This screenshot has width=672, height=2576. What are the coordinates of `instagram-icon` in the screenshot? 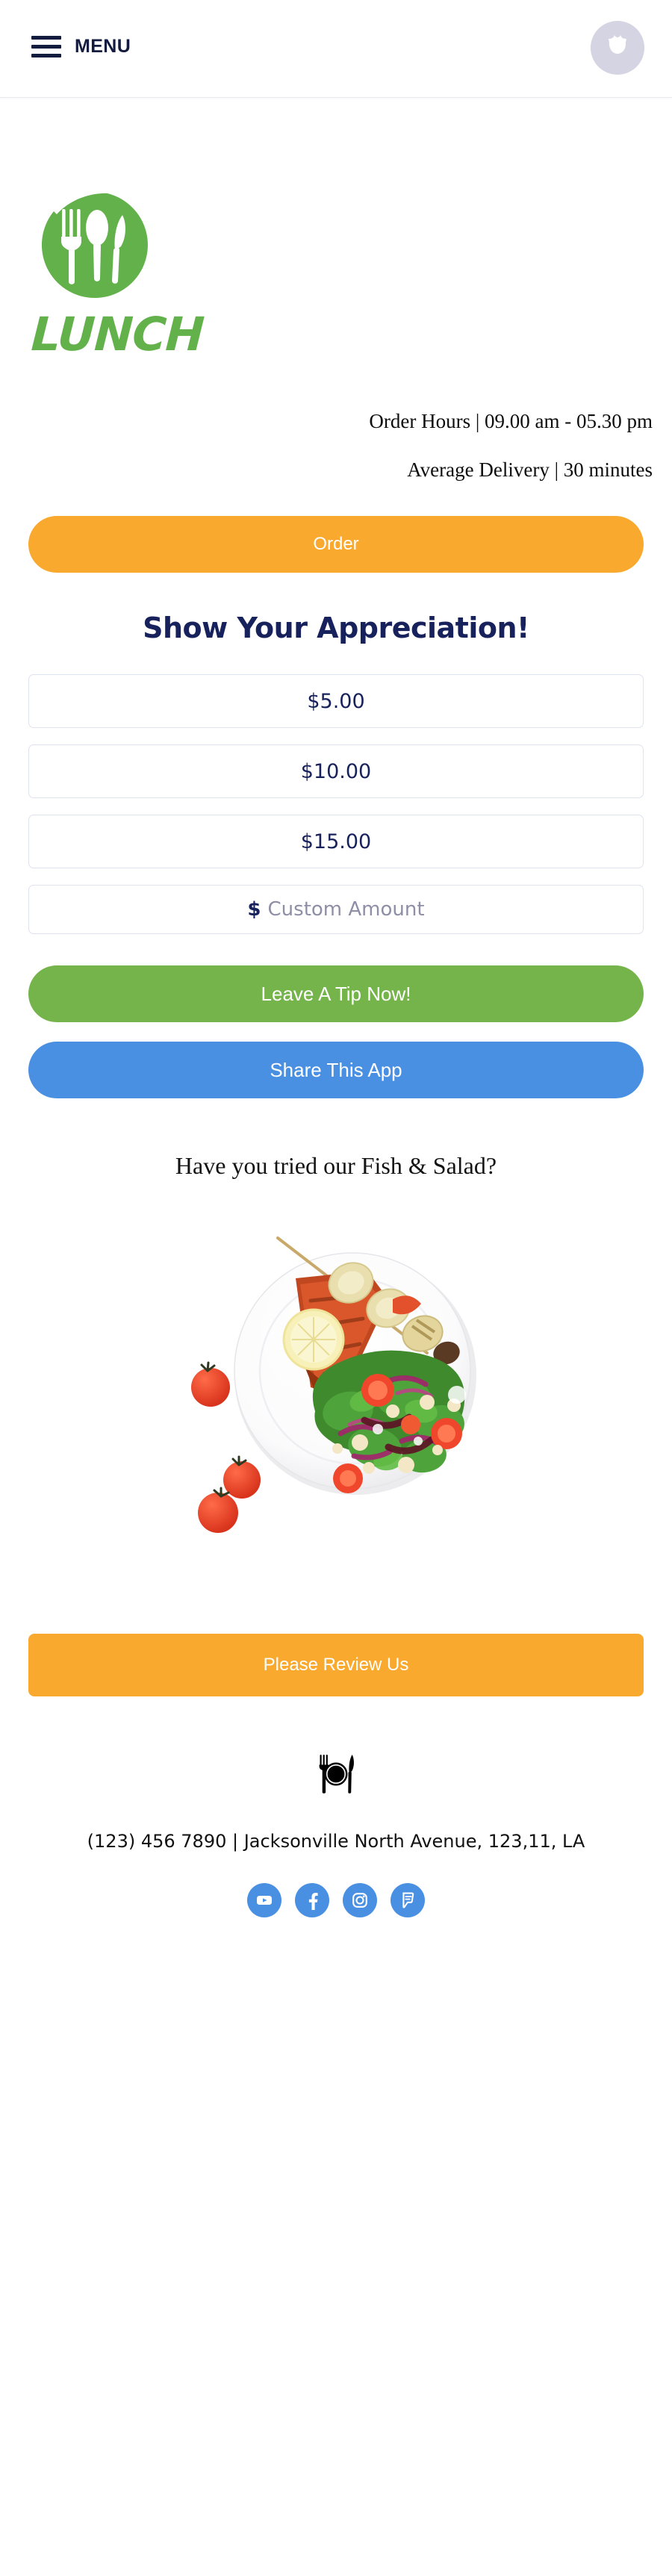 It's located at (360, 1900).